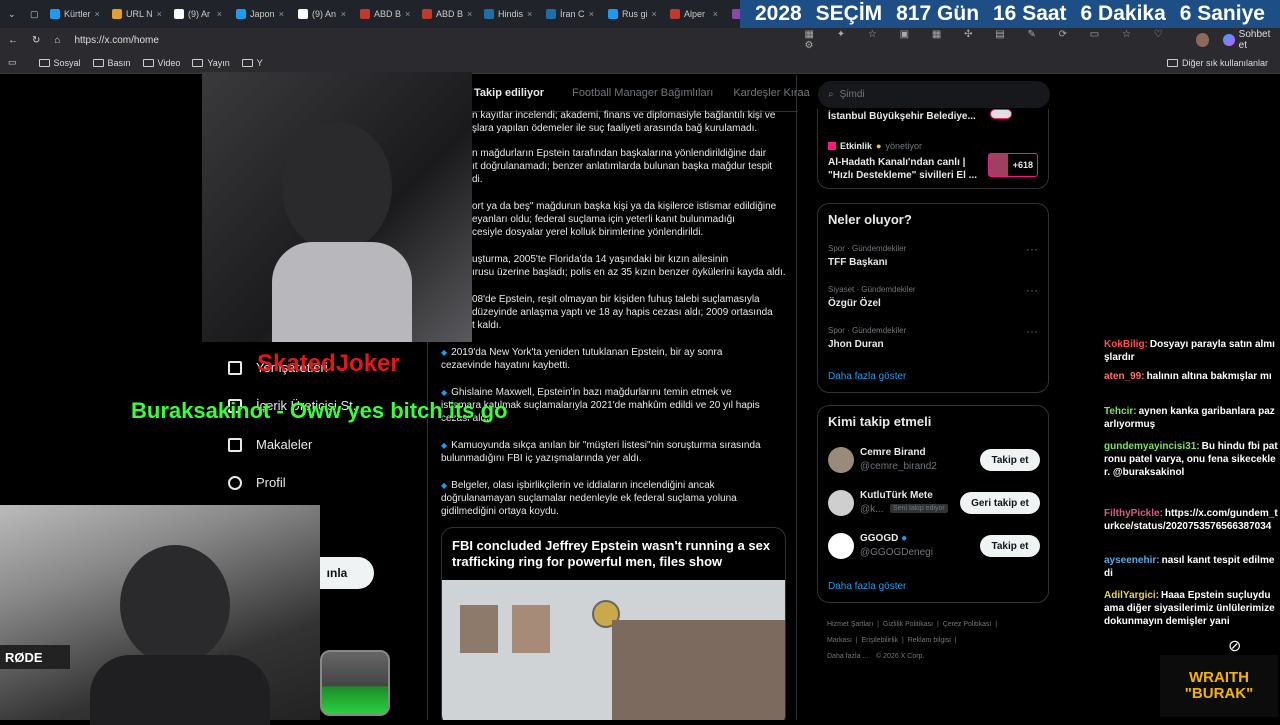  What do you see at coordinates (1013, 165) in the screenshot?
I see `live-badge: +618` at bounding box center [1013, 165].